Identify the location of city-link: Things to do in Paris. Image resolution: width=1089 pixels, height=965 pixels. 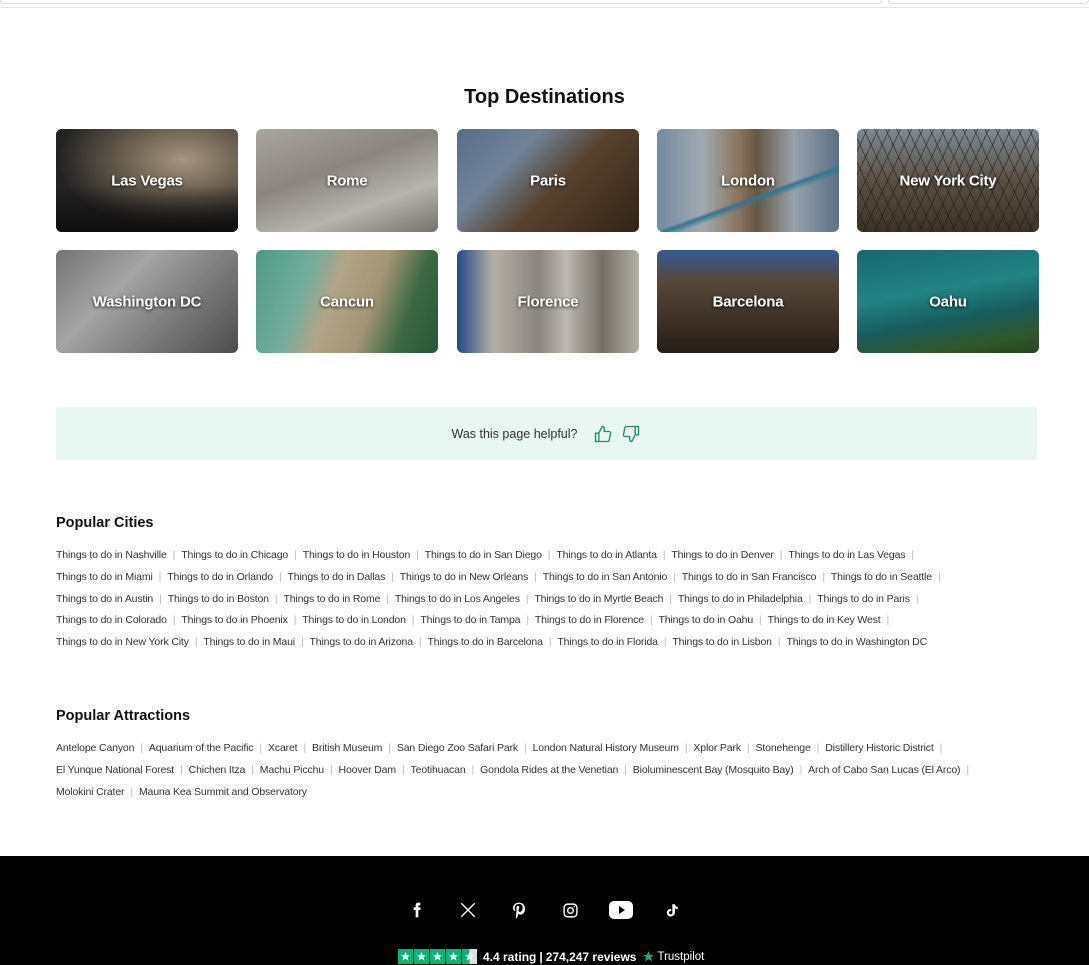
(863, 599).